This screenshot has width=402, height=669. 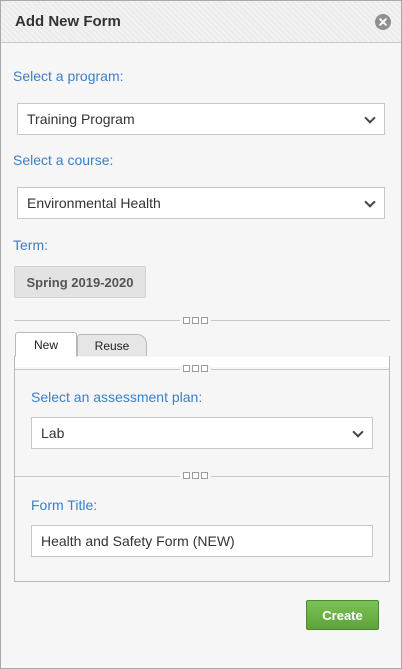 I want to click on program-label: Select a program:, so click(x=68, y=76).